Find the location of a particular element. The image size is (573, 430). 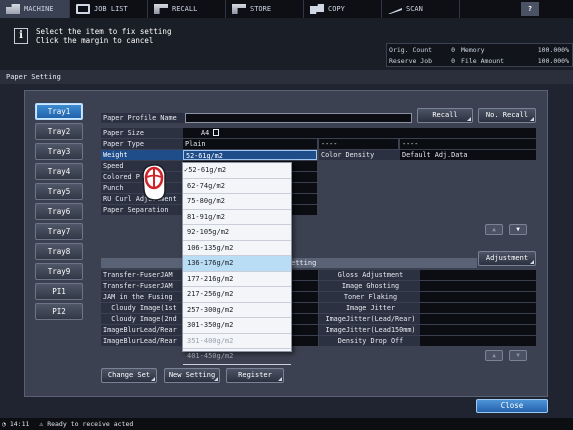

status-footer: ◔ 14:11 ⚠ Ready to receive acted is located at coordinates (286, 424).